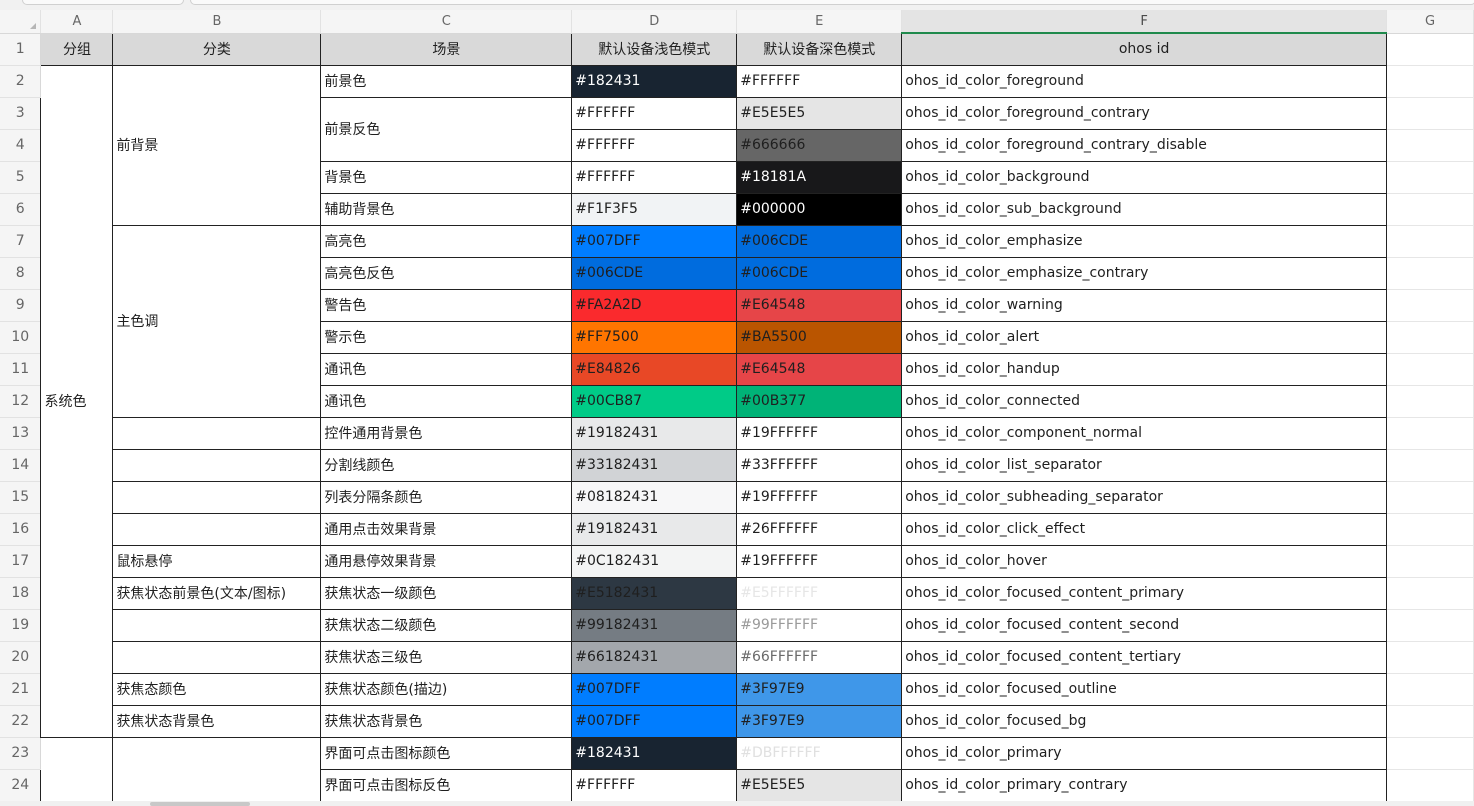 This screenshot has width=1474, height=806. Describe the element at coordinates (654, 369) in the screenshot. I see `cell-light-color: #E84826` at that location.